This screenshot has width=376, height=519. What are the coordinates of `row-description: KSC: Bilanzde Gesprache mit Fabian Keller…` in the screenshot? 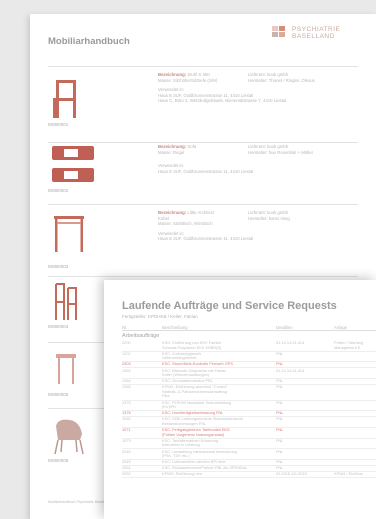 It's located at (194, 373).